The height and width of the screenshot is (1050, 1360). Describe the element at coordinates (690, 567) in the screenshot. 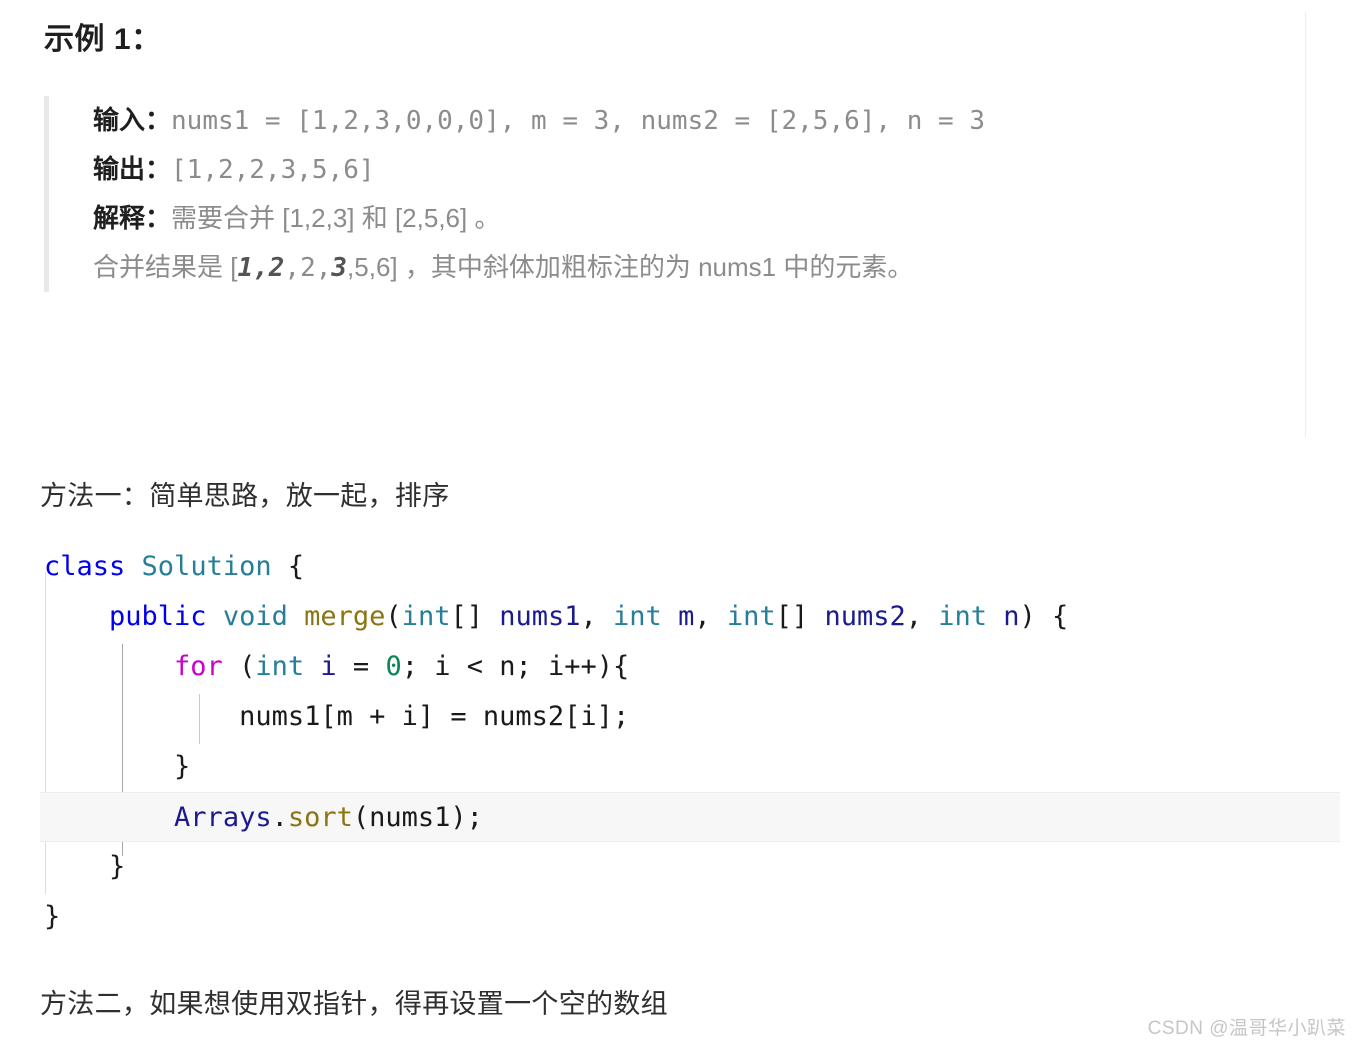

I see `code-line: class Solution {` at that location.